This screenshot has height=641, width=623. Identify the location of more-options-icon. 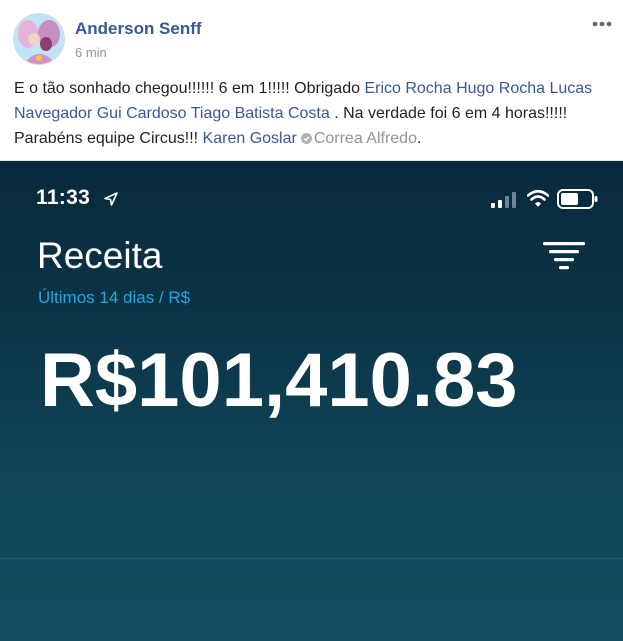
(603, 22).